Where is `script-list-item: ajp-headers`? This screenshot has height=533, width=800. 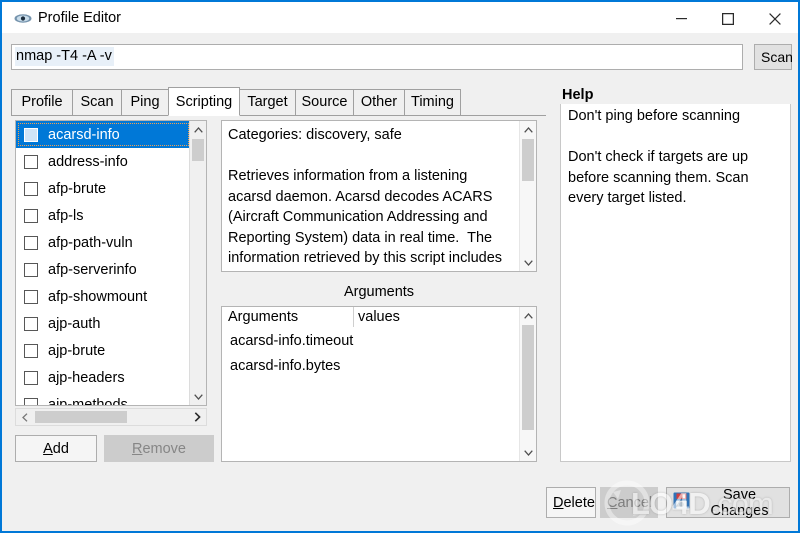 script-list-item: ajp-headers is located at coordinates (103, 377).